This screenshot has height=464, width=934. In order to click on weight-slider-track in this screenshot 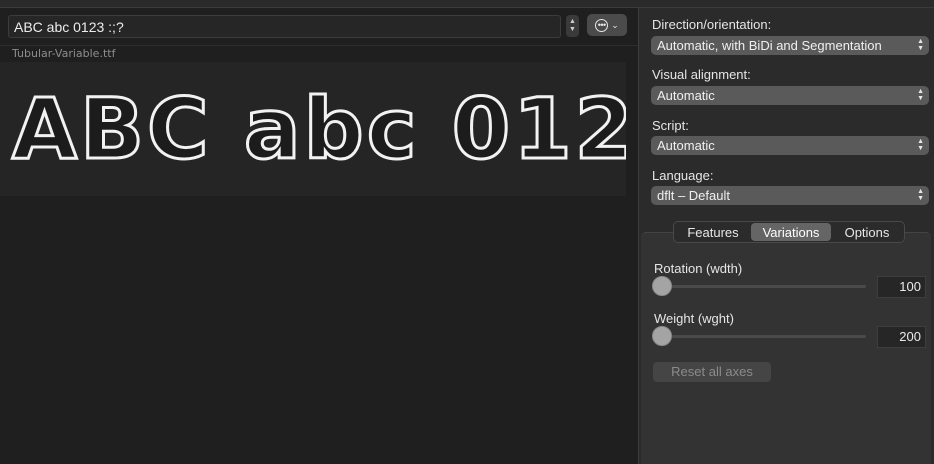, I will do `click(760, 336)`.